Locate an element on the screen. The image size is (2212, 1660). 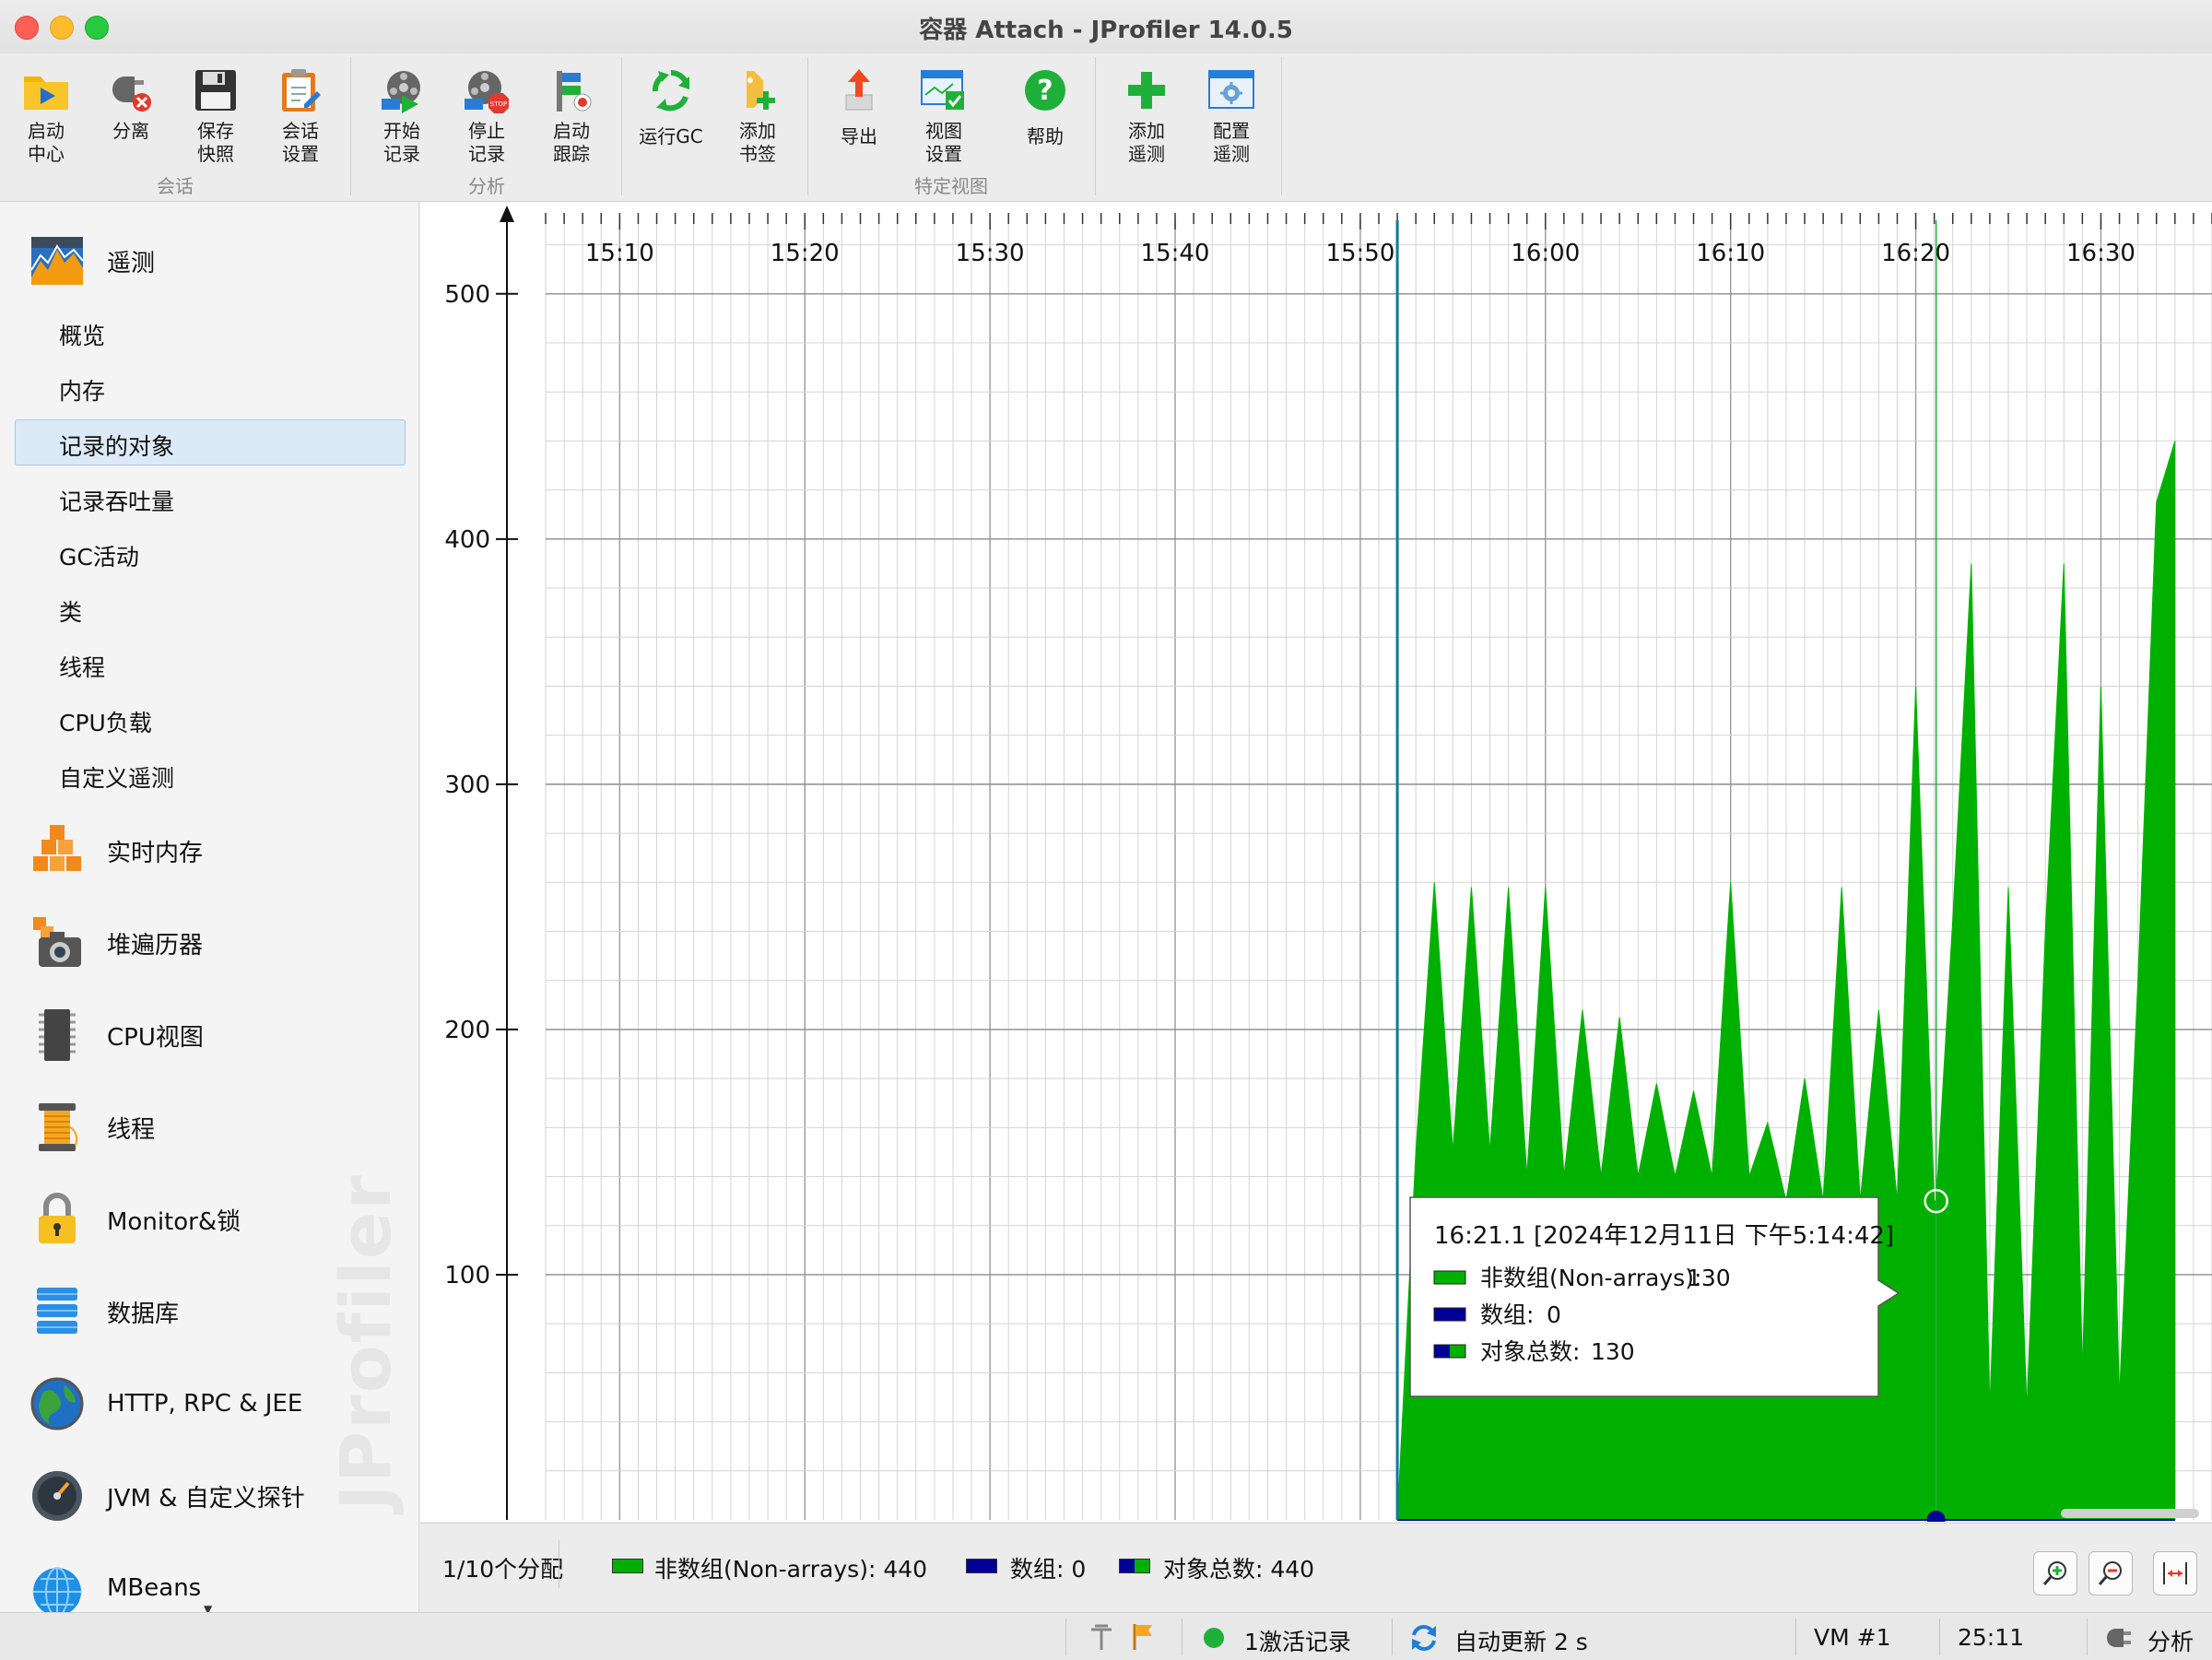
sidebar-item-threads: 线程 is located at coordinates (82, 666).